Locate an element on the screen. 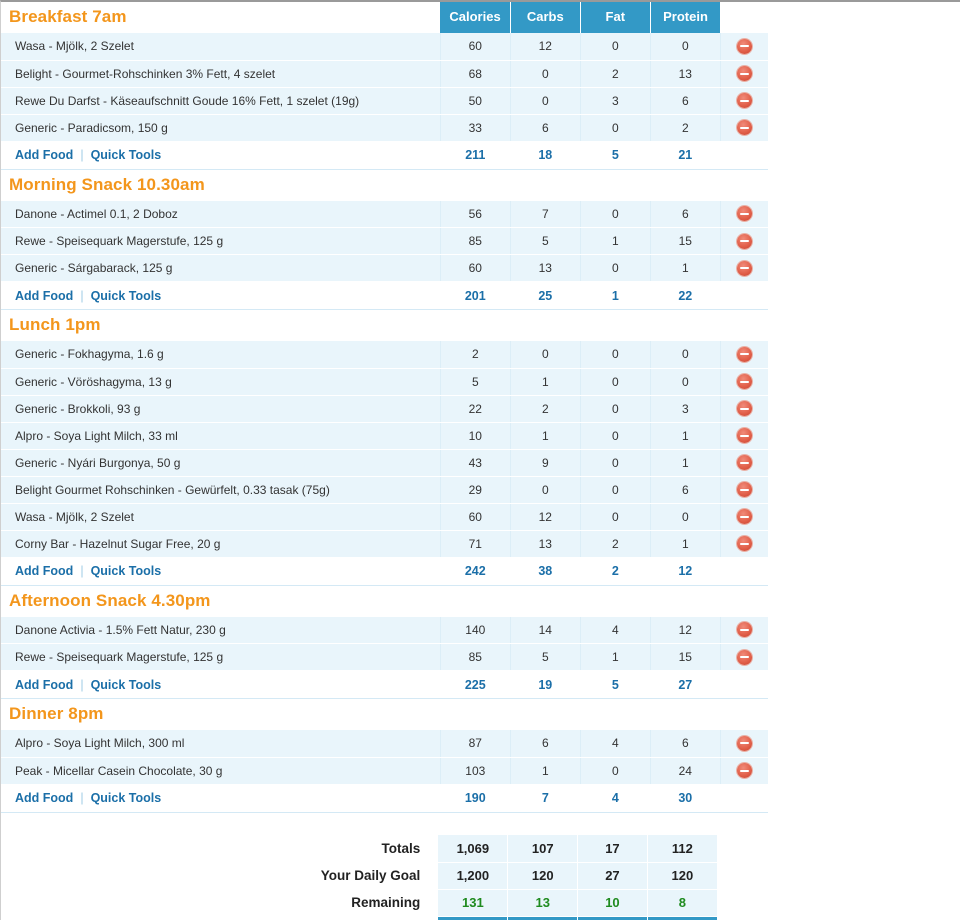 The width and height of the screenshot is (960, 920). food-name: Danone - Actimel 0.1, 2 Doboz is located at coordinates (221, 214).